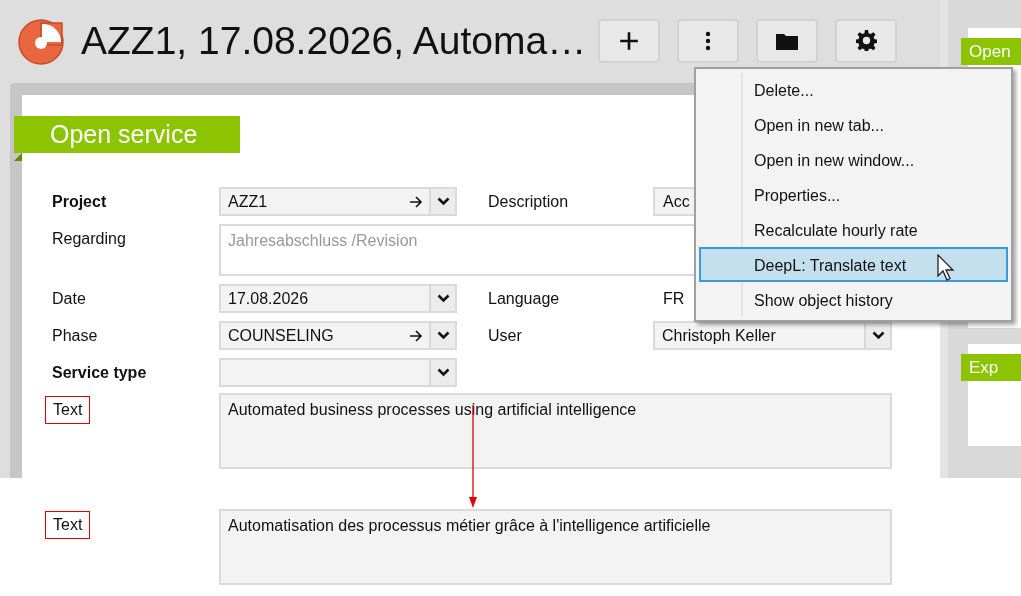 The width and height of the screenshot is (1021, 596). I want to click on language-value: FR, so click(674, 298).